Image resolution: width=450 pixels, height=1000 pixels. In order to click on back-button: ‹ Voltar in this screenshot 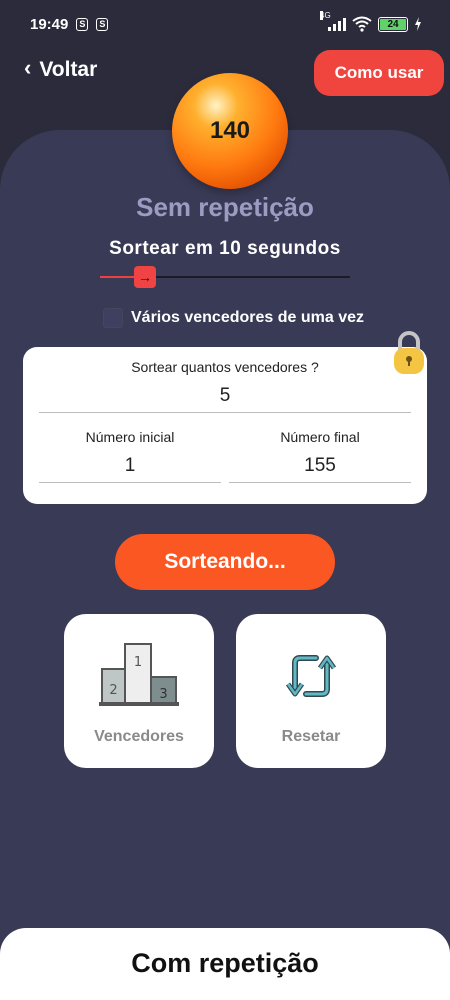, I will do `click(61, 68)`.